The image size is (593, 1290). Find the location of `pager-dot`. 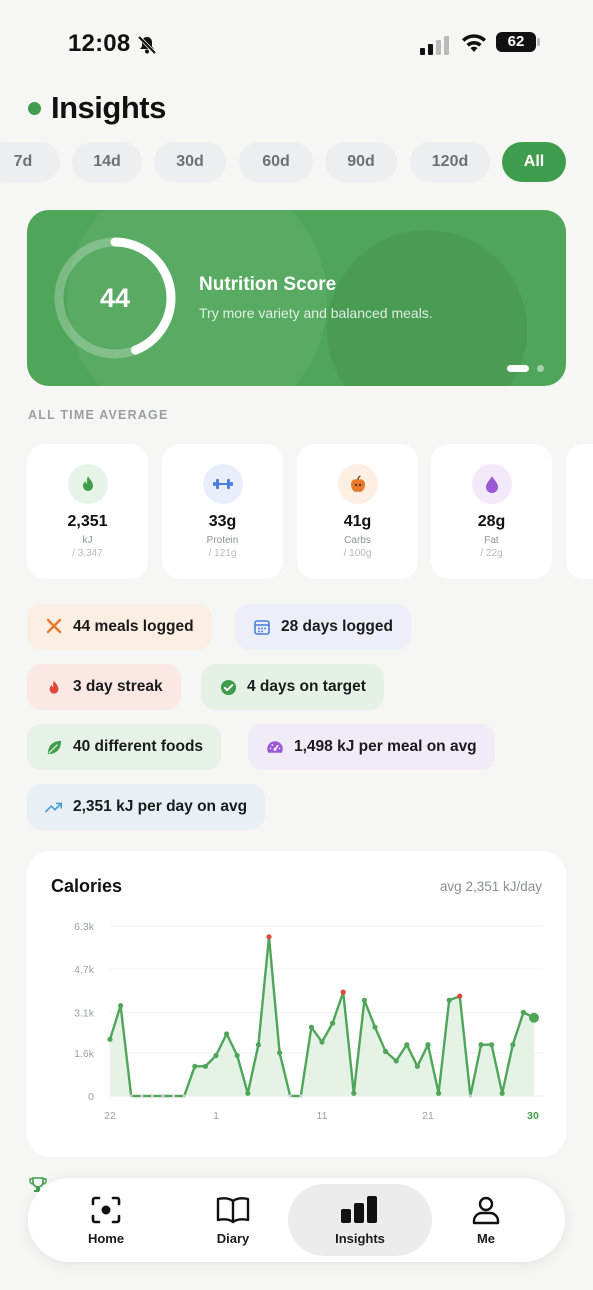

pager-dot is located at coordinates (540, 368).